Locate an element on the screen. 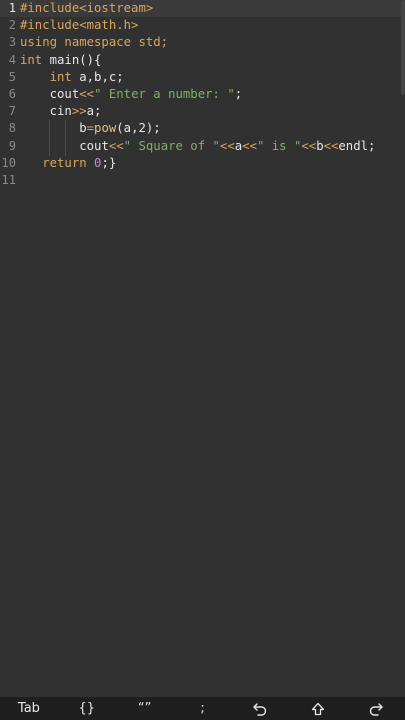 The width and height of the screenshot is (405, 720). code-token: " Square of " is located at coordinates (171, 145).